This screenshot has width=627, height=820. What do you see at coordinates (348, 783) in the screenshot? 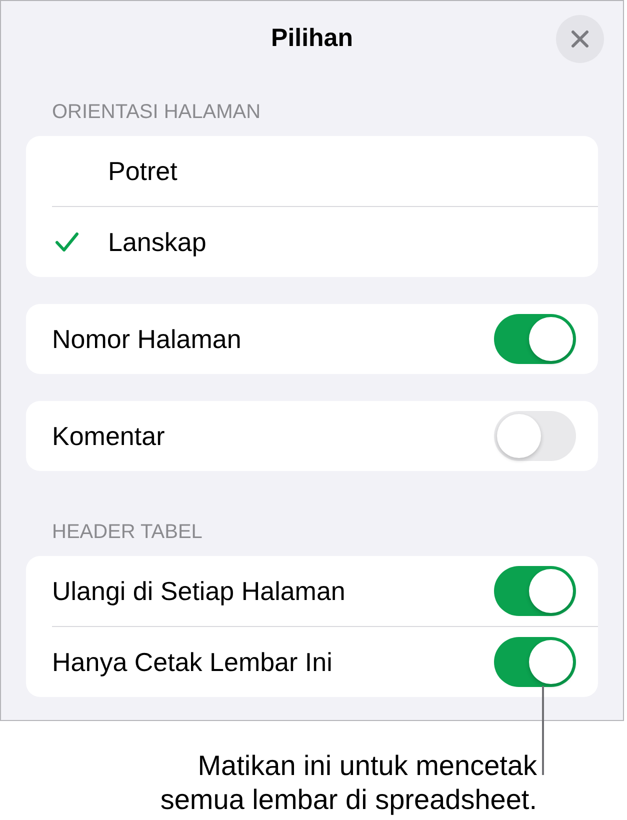
I see `callout-text: Matikan ini untuk mencetak semua lembar di spreadsheet.` at bounding box center [348, 783].